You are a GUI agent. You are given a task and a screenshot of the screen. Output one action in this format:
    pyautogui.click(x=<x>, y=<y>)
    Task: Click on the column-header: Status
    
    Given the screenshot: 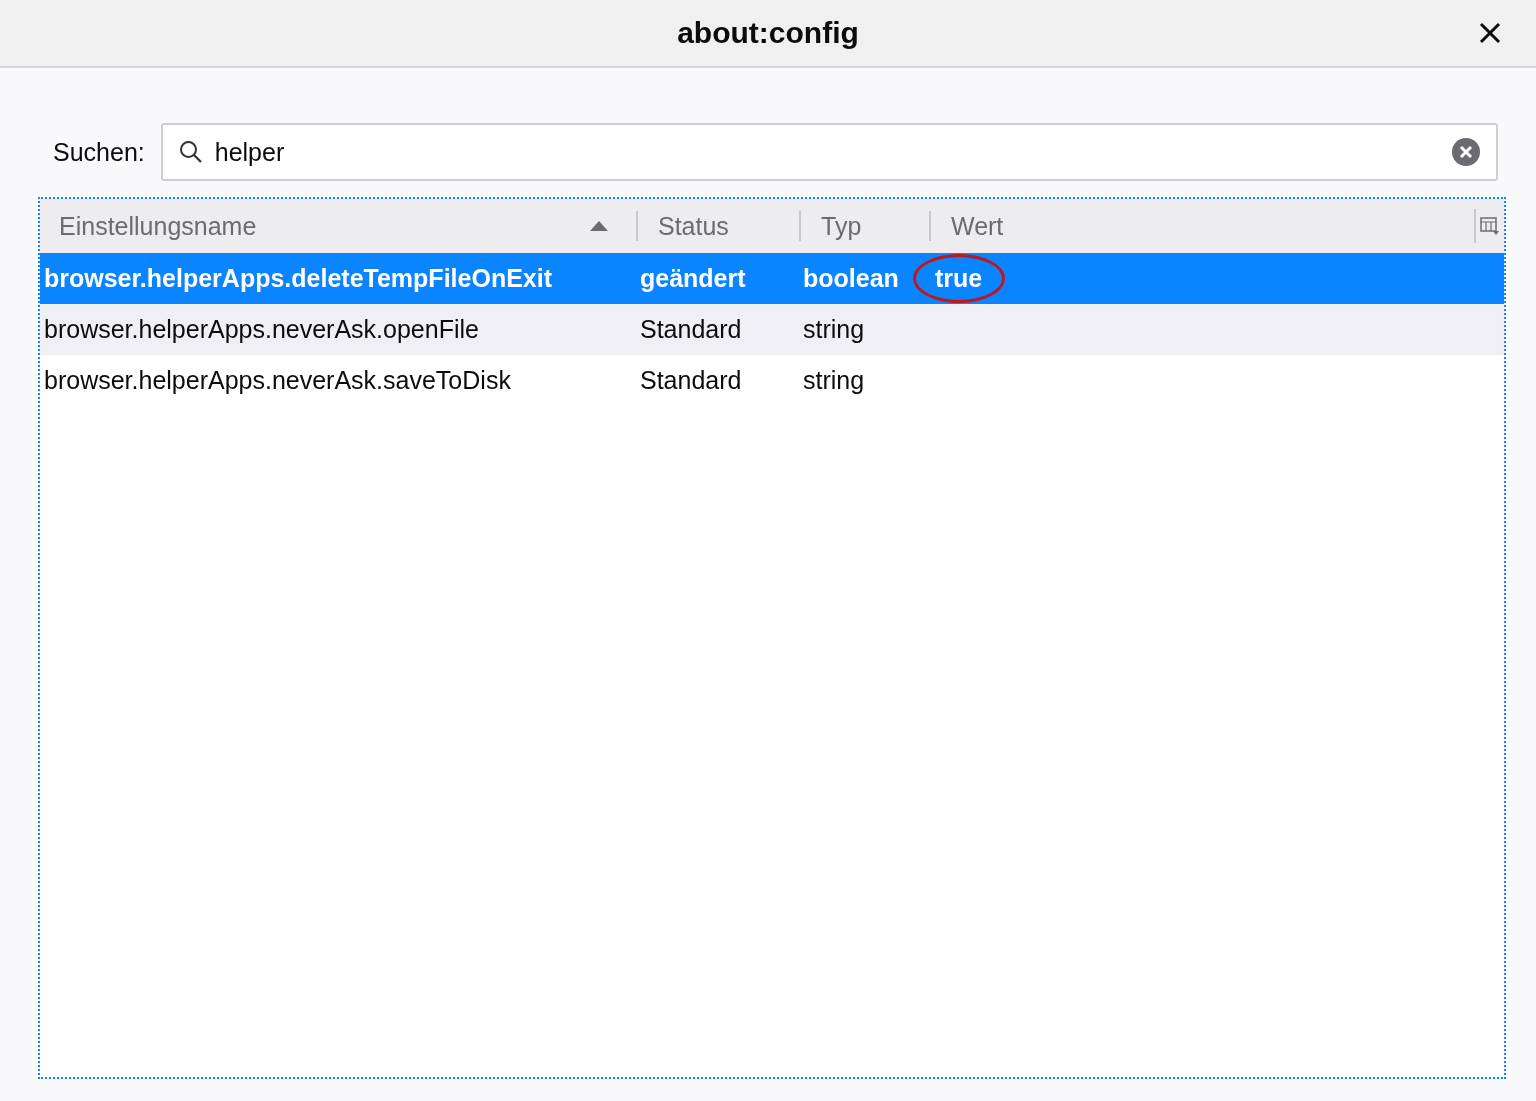 What is the action you would take?
    pyautogui.click(x=717, y=226)
    